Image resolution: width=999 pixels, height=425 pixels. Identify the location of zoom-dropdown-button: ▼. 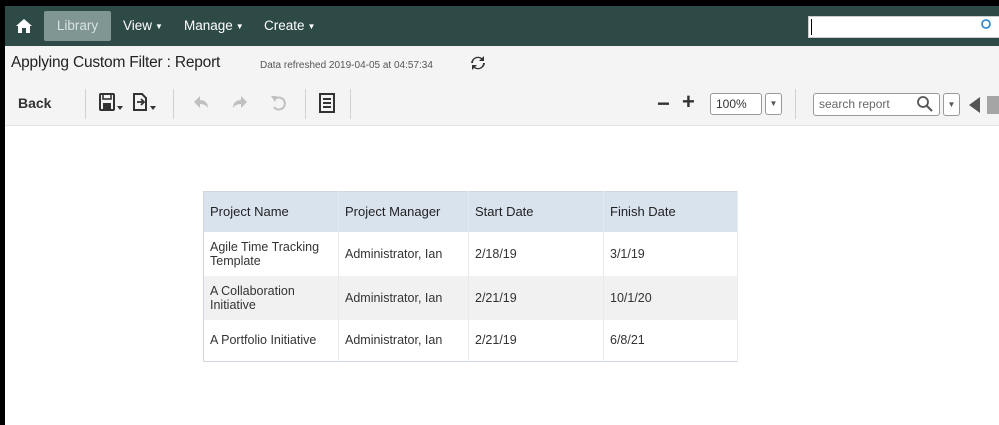
(773, 104).